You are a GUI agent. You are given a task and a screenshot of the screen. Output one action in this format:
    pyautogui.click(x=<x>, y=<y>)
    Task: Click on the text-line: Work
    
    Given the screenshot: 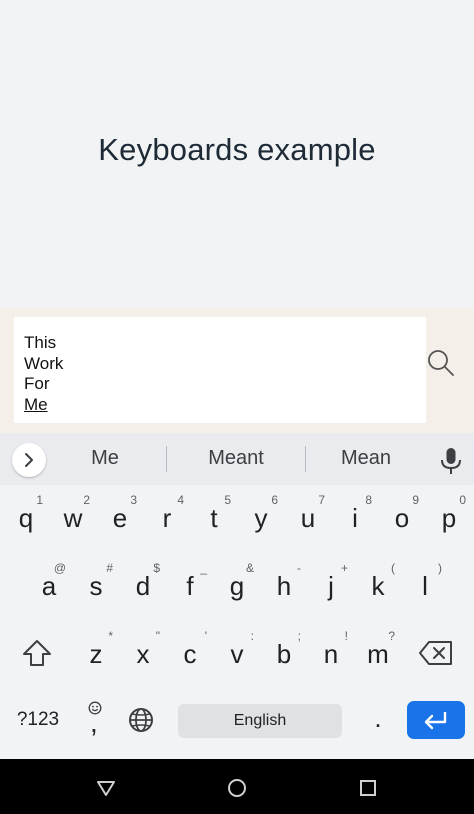 What is the action you would take?
    pyautogui.click(x=44, y=363)
    